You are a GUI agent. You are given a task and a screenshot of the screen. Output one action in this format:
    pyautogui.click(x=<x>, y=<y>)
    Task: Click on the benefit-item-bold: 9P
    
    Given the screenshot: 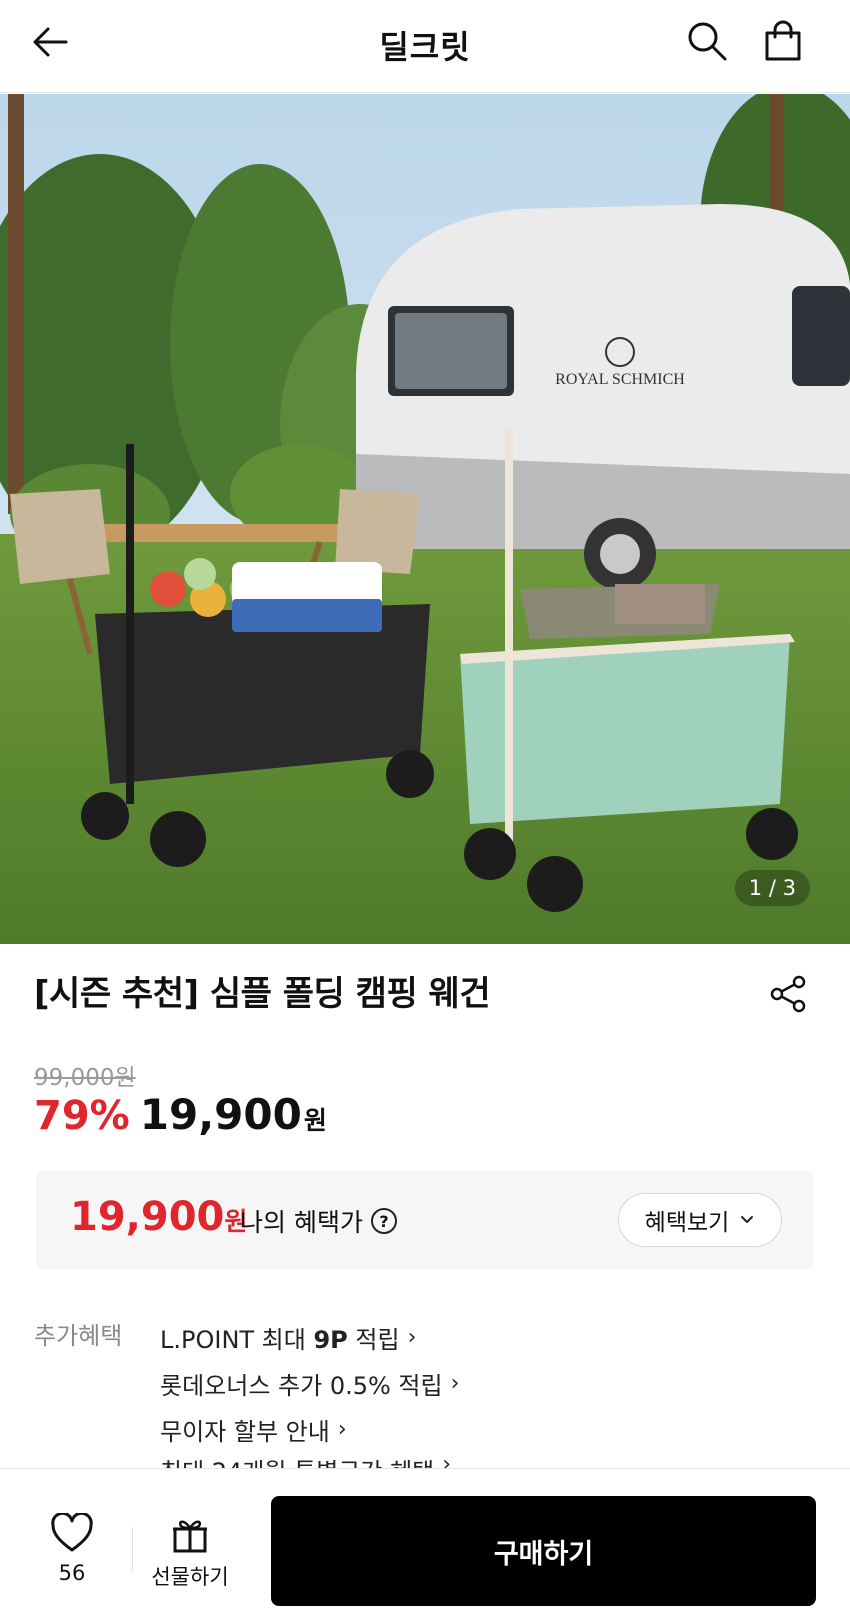 What is the action you would take?
    pyautogui.click(x=330, y=1339)
    